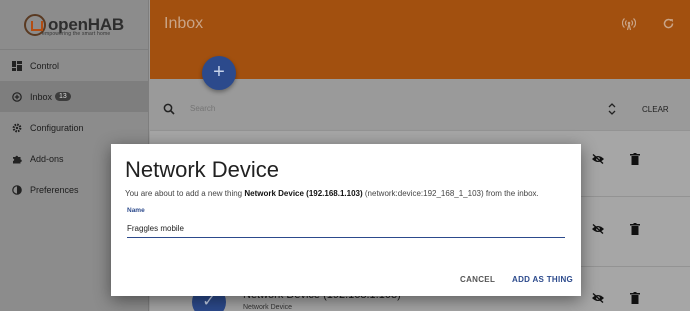 This screenshot has width=690, height=311. Describe the element at coordinates (17, 159) in the screenshot. I see `puzzle-icon` at that location.